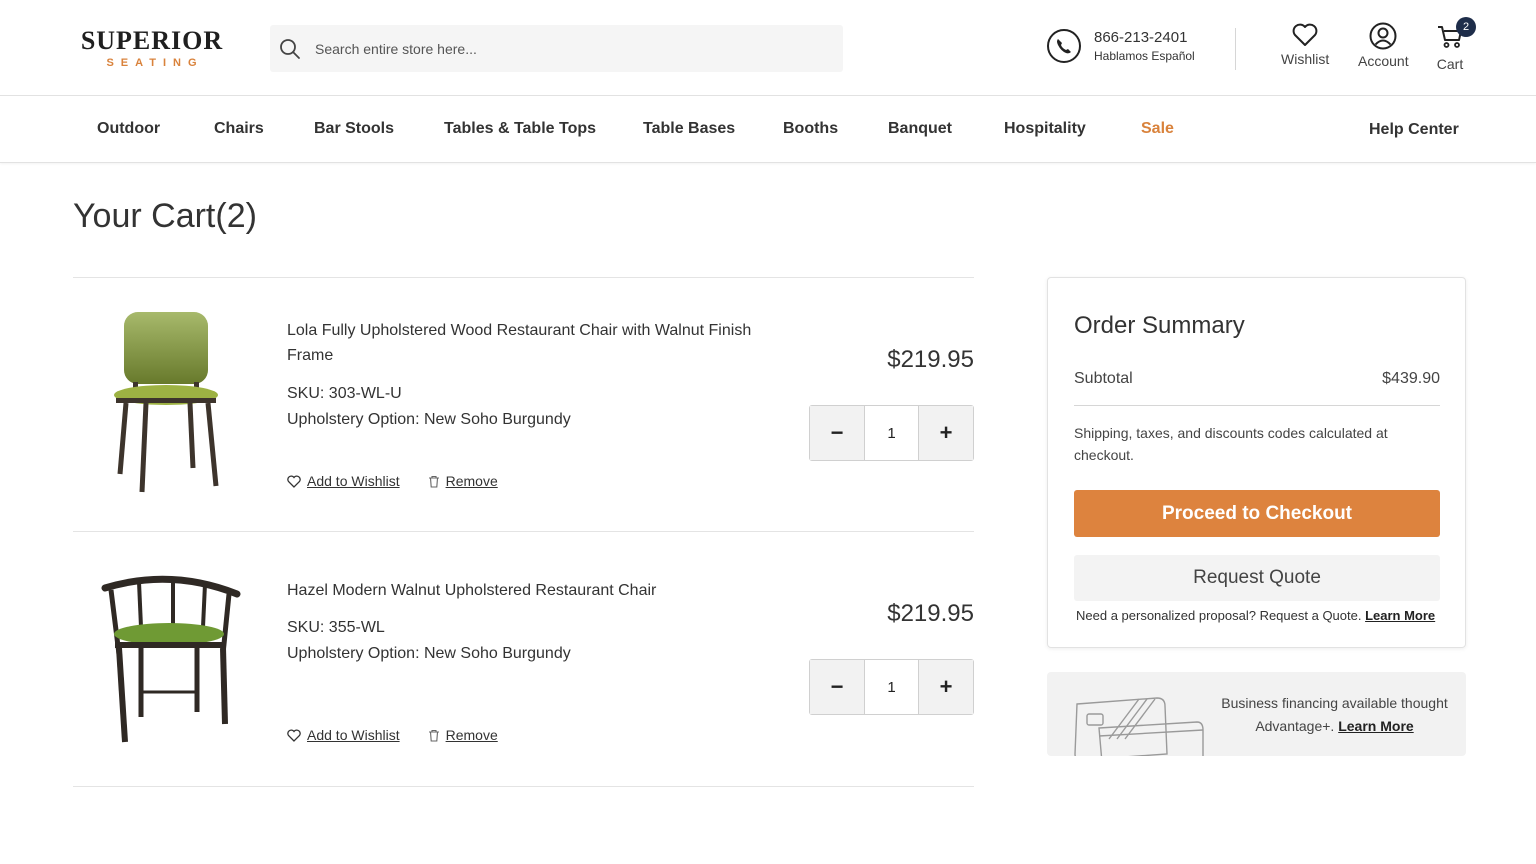 This screenshot has width=1536, height=864. I want to click on nav-banquet: Banquet, so click(920, 129).